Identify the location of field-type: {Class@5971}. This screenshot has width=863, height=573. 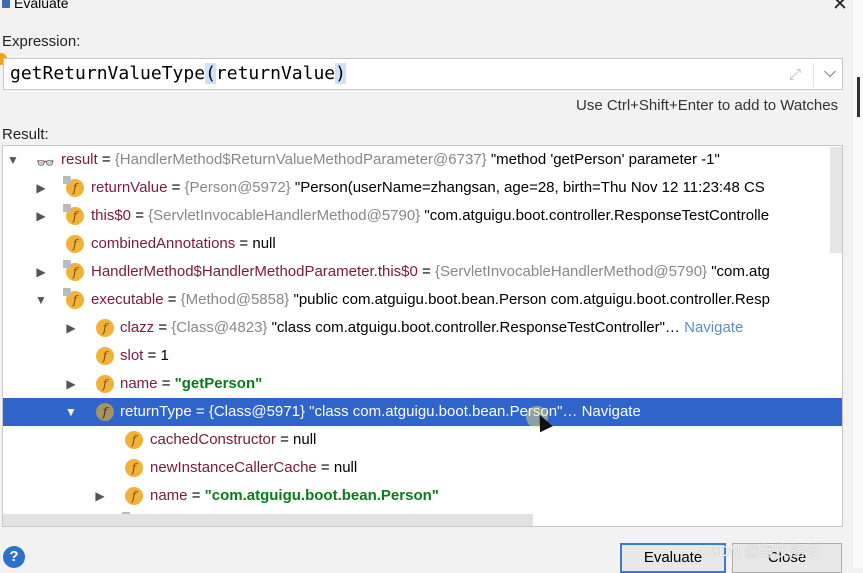
(256, 411).